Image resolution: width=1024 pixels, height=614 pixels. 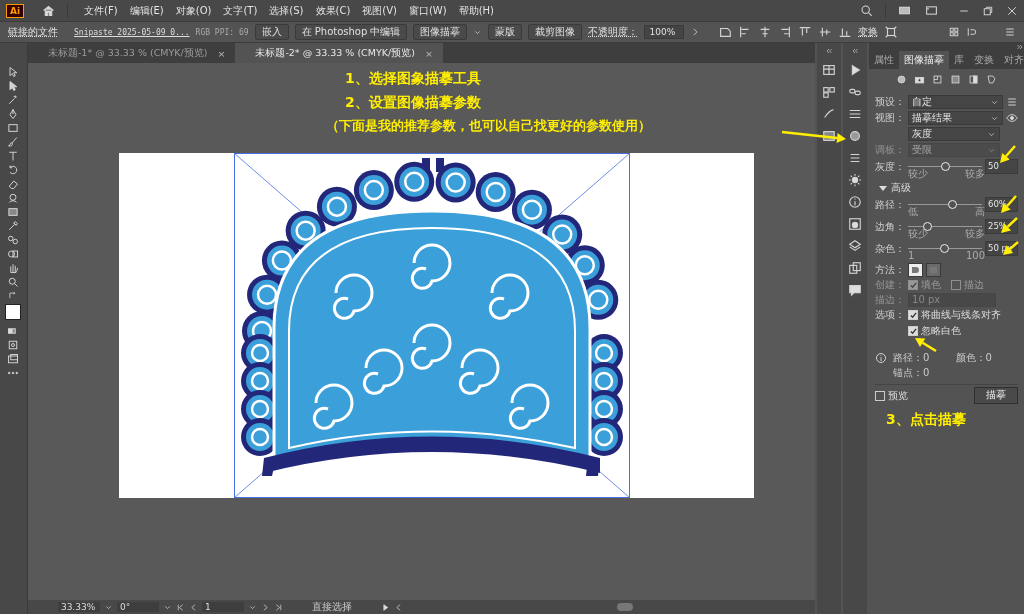 What do you see at coordinates (271, 32) in the screenshot?
I see `toolbar-button: 嵌入` at bounding box center [271, 32].